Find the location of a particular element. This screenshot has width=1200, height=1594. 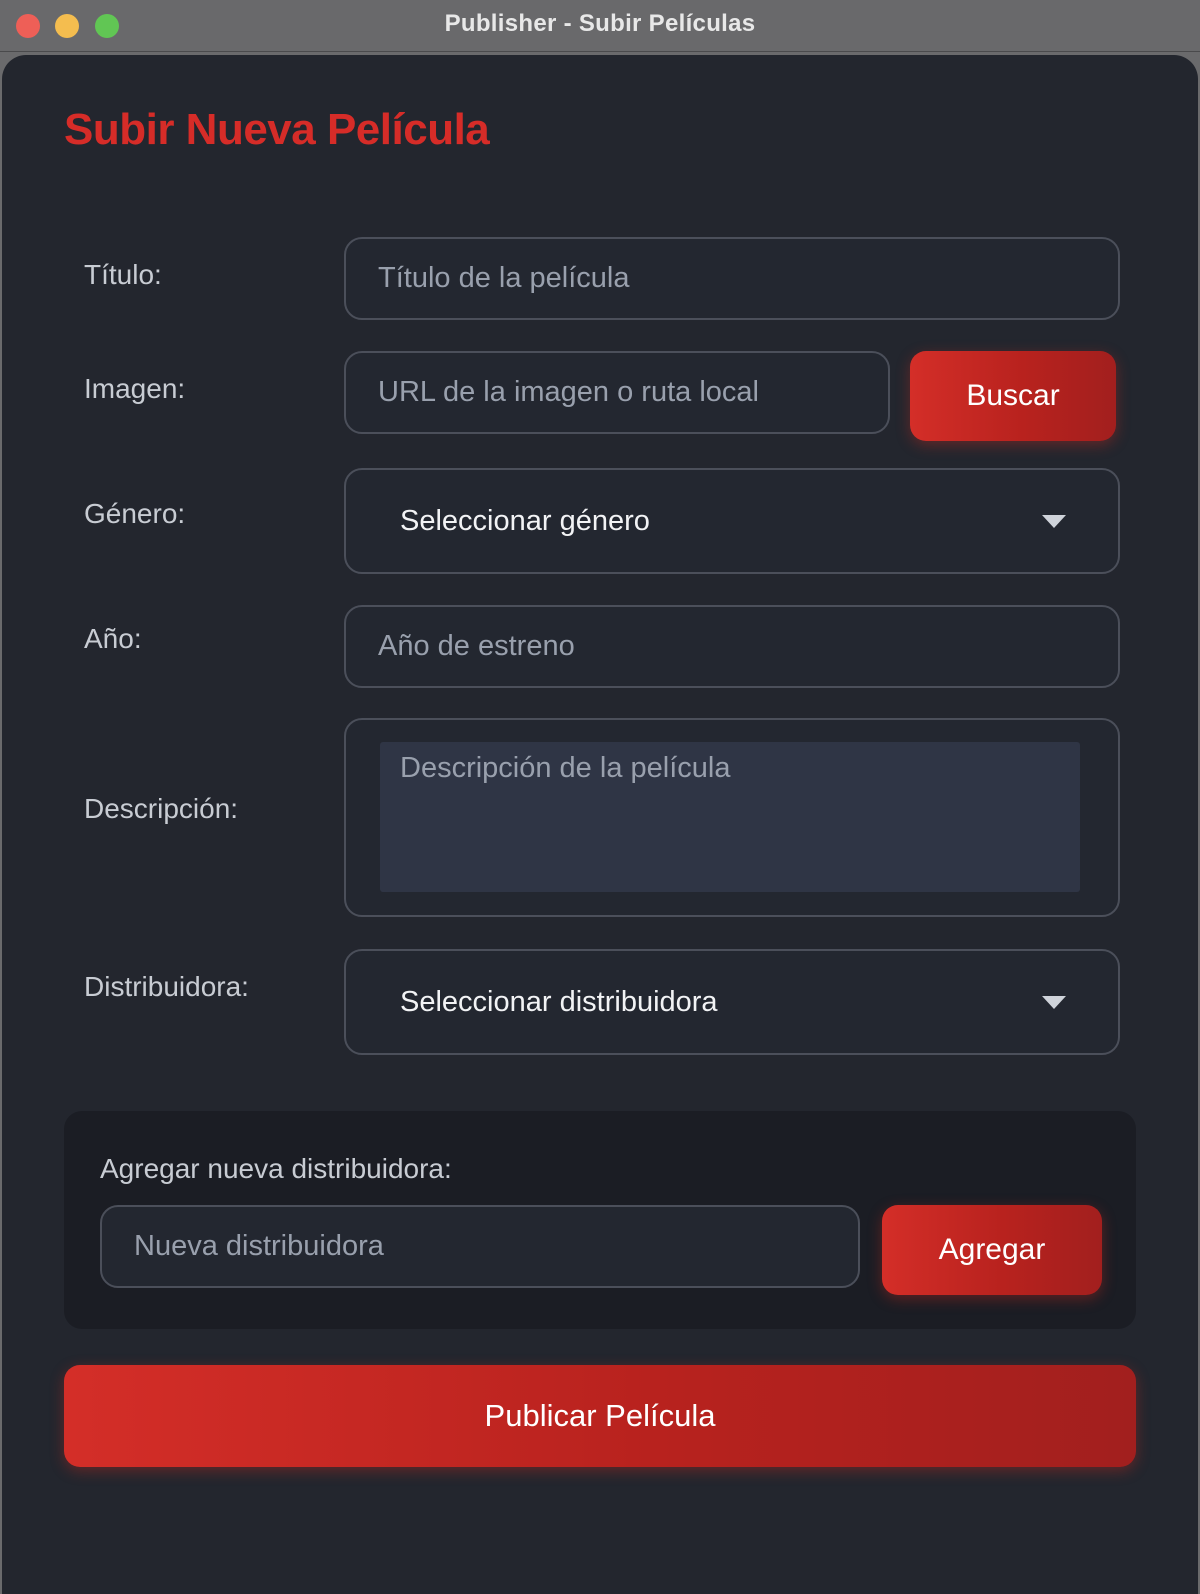

genero-label: Género: is located at coordinates (135, 513).